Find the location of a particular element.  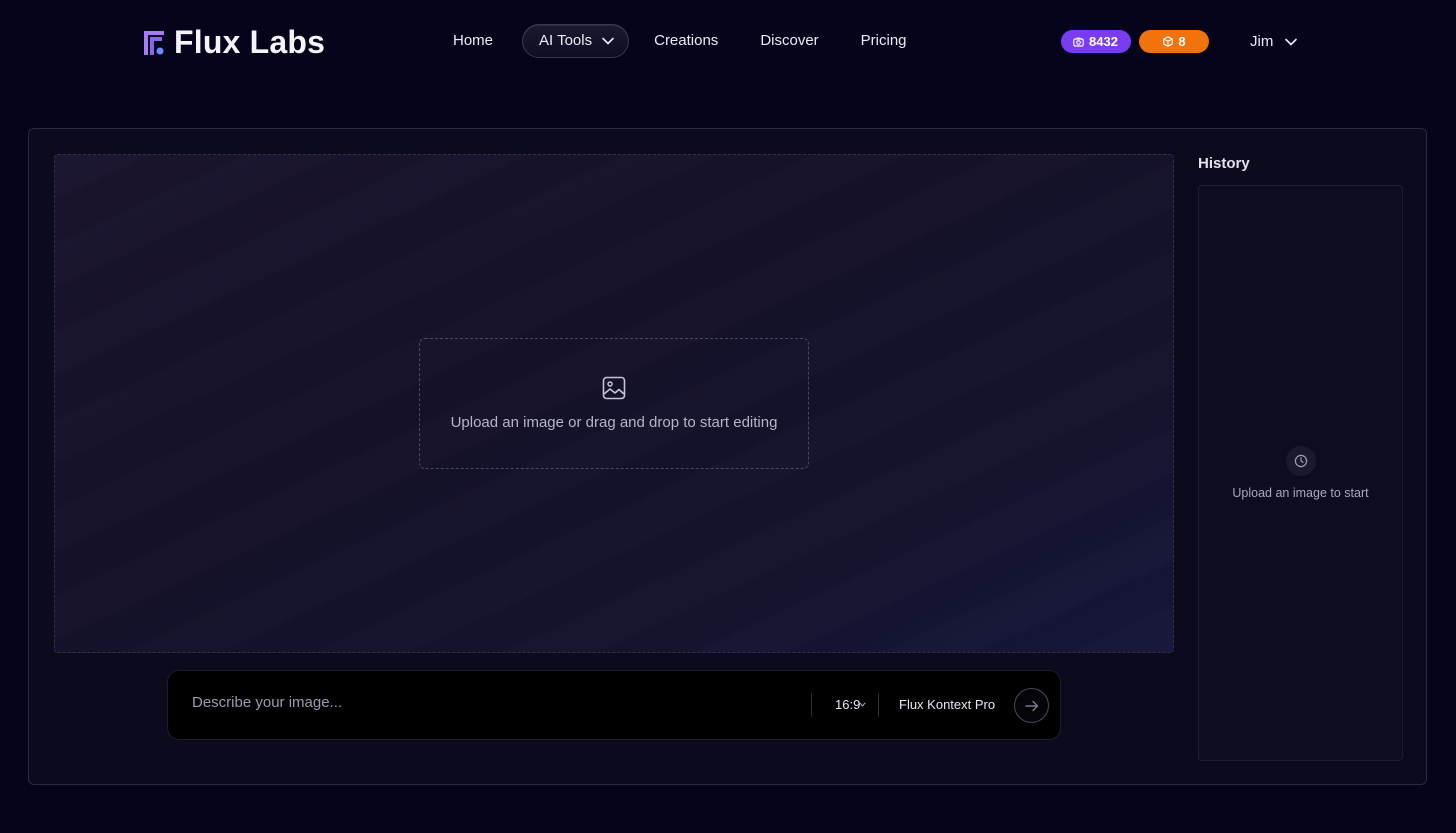

user-name: Jim is located at coordinates (1262, 41).